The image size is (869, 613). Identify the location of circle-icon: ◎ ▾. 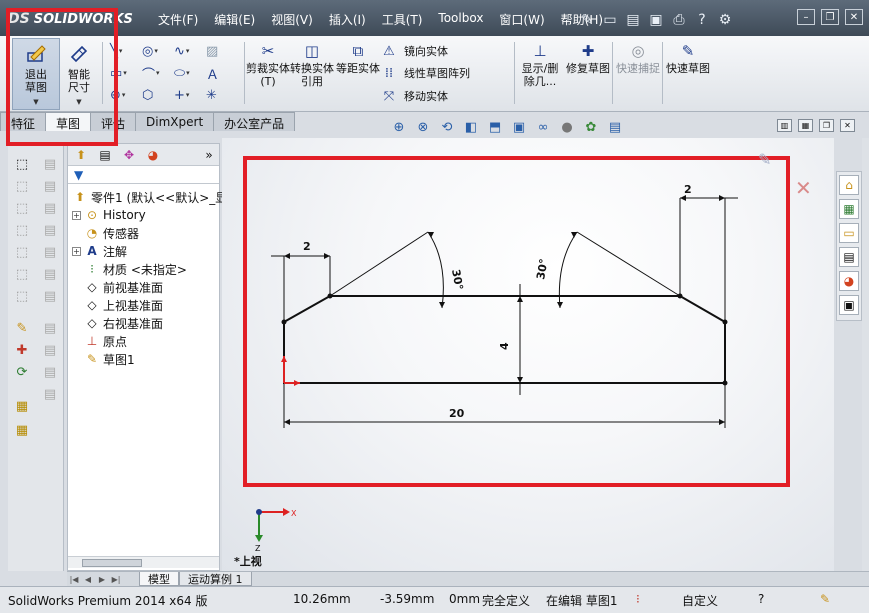
(158, 51).